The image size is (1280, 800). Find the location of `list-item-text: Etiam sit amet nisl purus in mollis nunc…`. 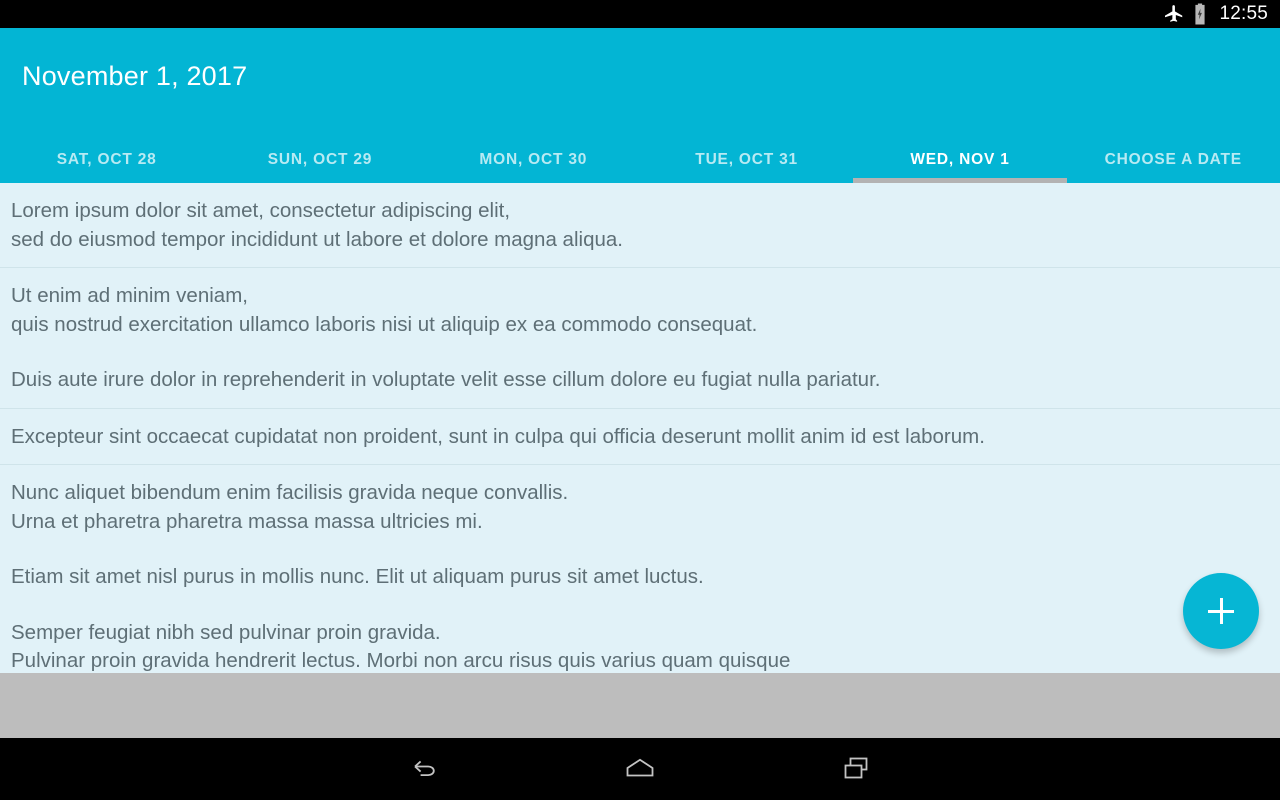

list-item-text: Etiam sit amet nisl purus in mollis nunc… is located at coordinates (357, 576).